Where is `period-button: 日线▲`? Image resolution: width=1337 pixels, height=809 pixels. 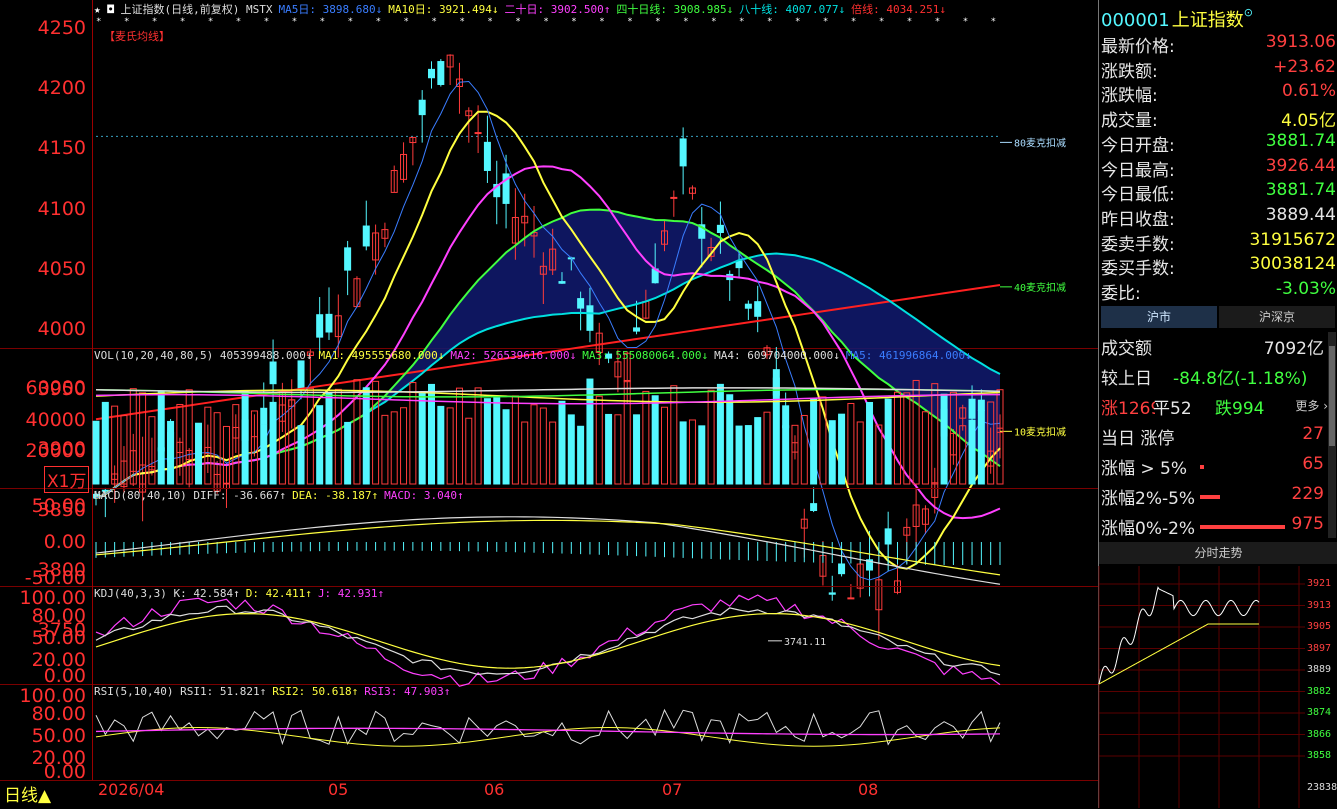 period-button: 日线▲ is located at coordinates (27, 793).